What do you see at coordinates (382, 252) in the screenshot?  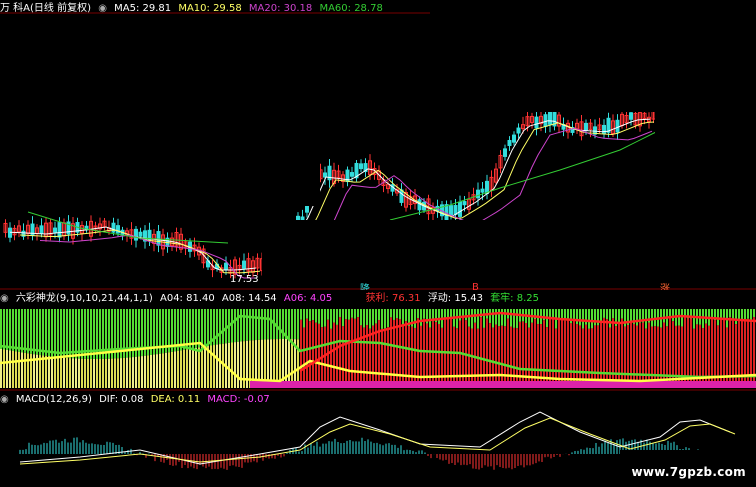 I see `mask-bottom-mid` at bounding box center [382, 252].